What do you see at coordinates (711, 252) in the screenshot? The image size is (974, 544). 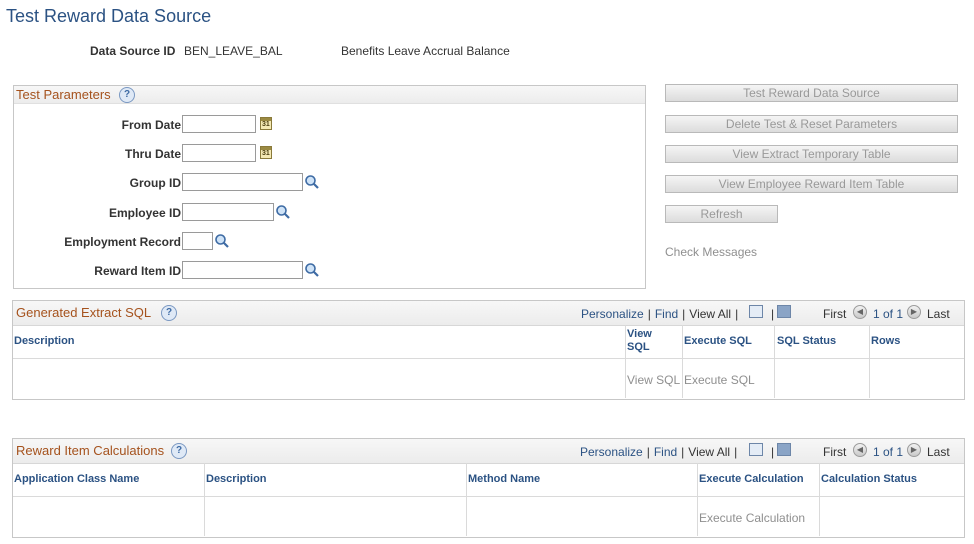 I see `check-messages-link: Check Messages` at bounding box center [711, 252].